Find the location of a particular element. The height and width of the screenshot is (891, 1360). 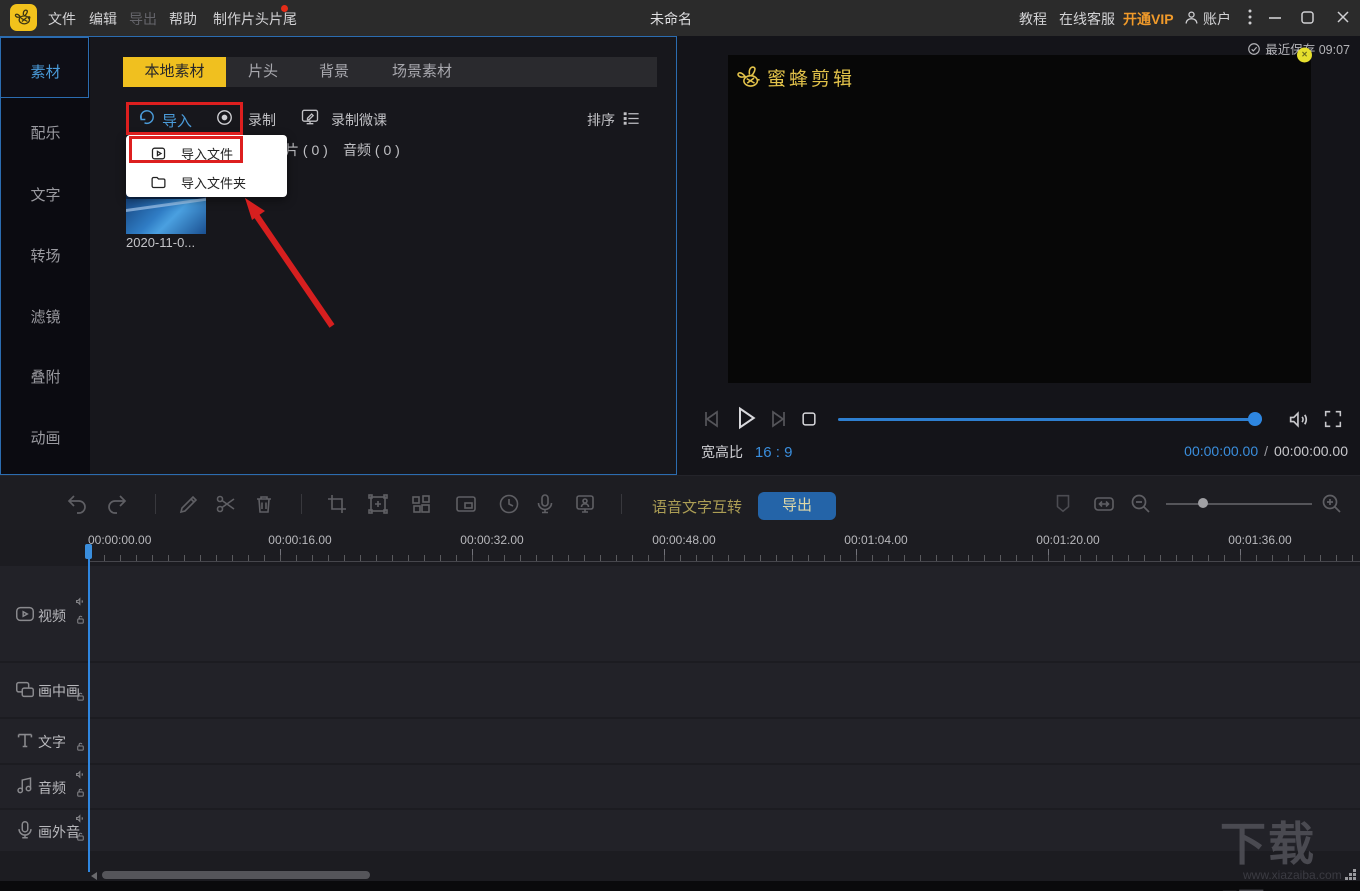

export-button: 导出 is located at coordinates (797, 506).